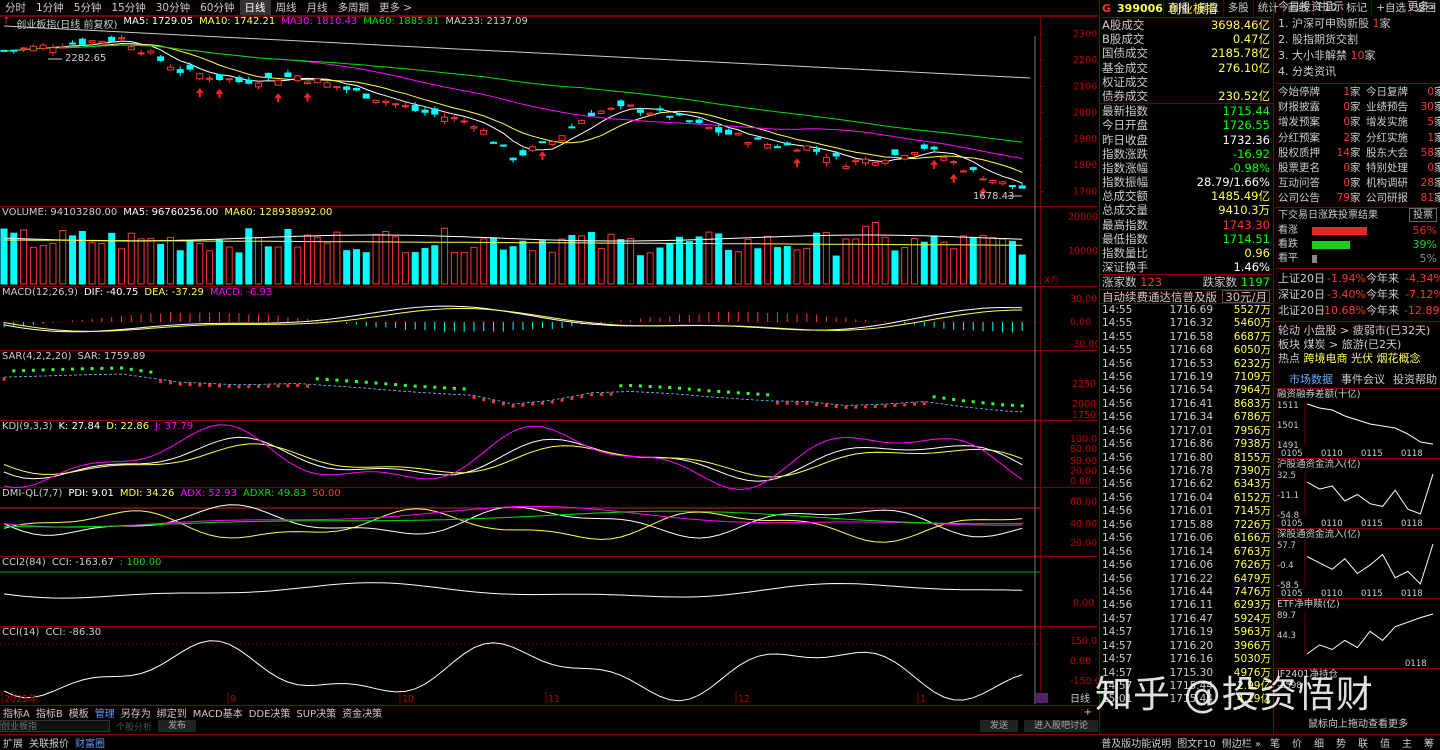 The width and height of the screenshot is (1440, 750). I want to click on send-button: 发送, so click(998, 726).